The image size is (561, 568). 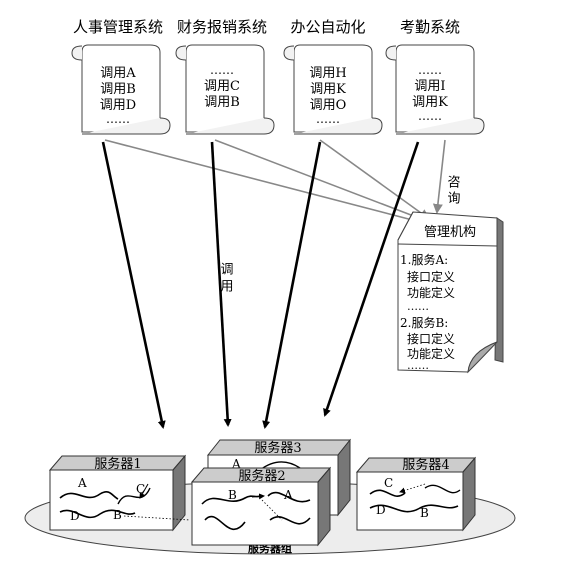 I want to click on server-4: 服务器4 C D B, so click(x=416, y=494).